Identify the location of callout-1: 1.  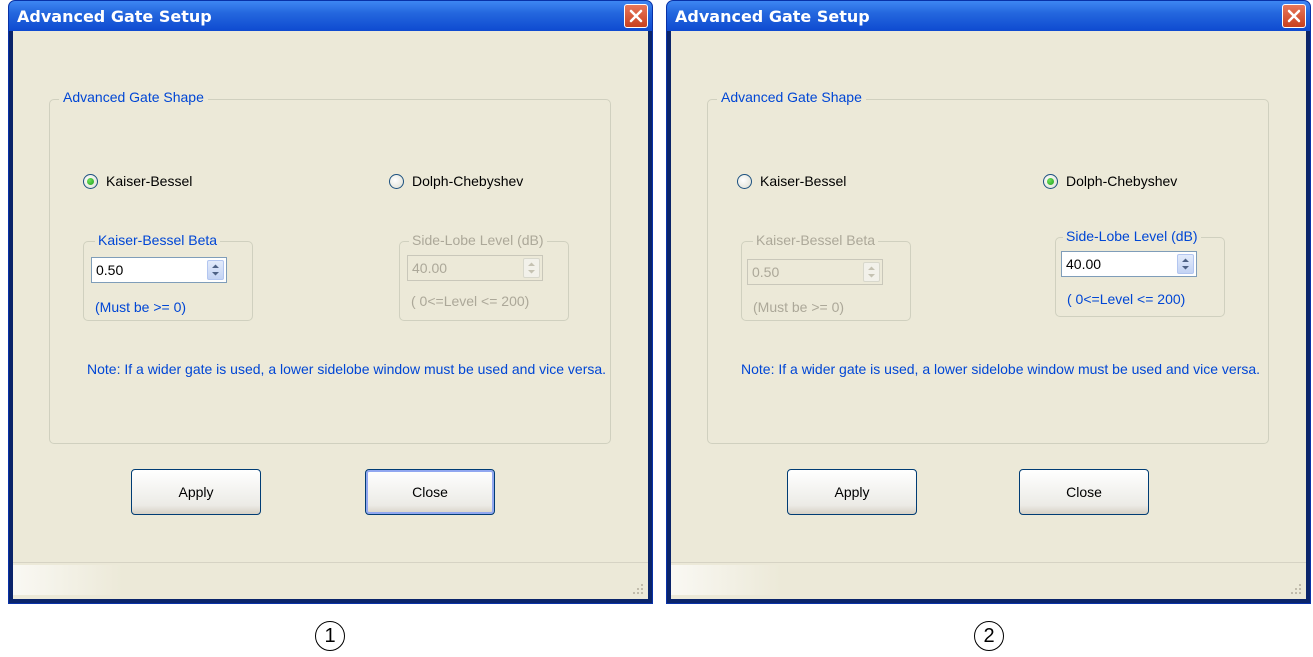
(330, 636).